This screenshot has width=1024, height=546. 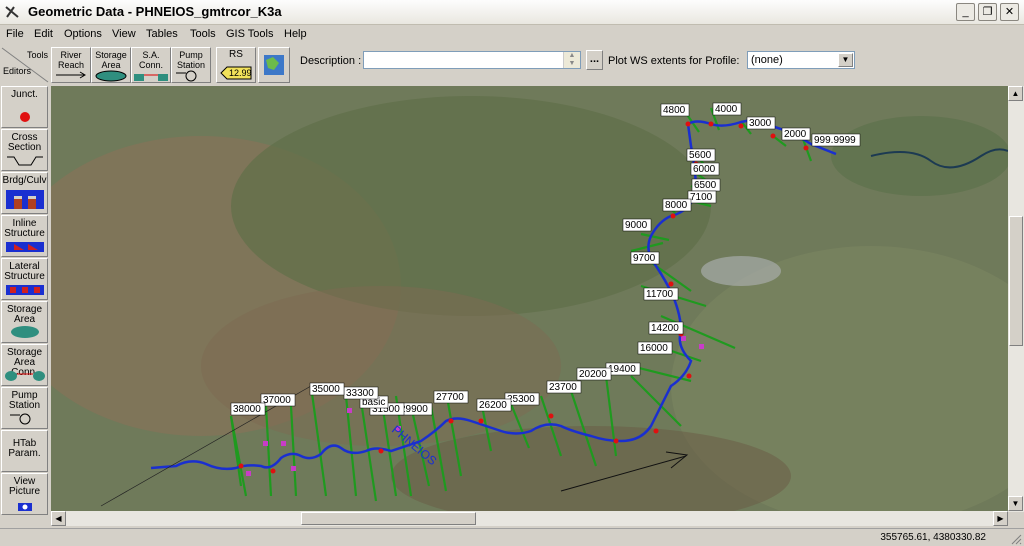 I want to click on storage-area-conn-button: Storage Area Conn., so click(x=24, y=365).